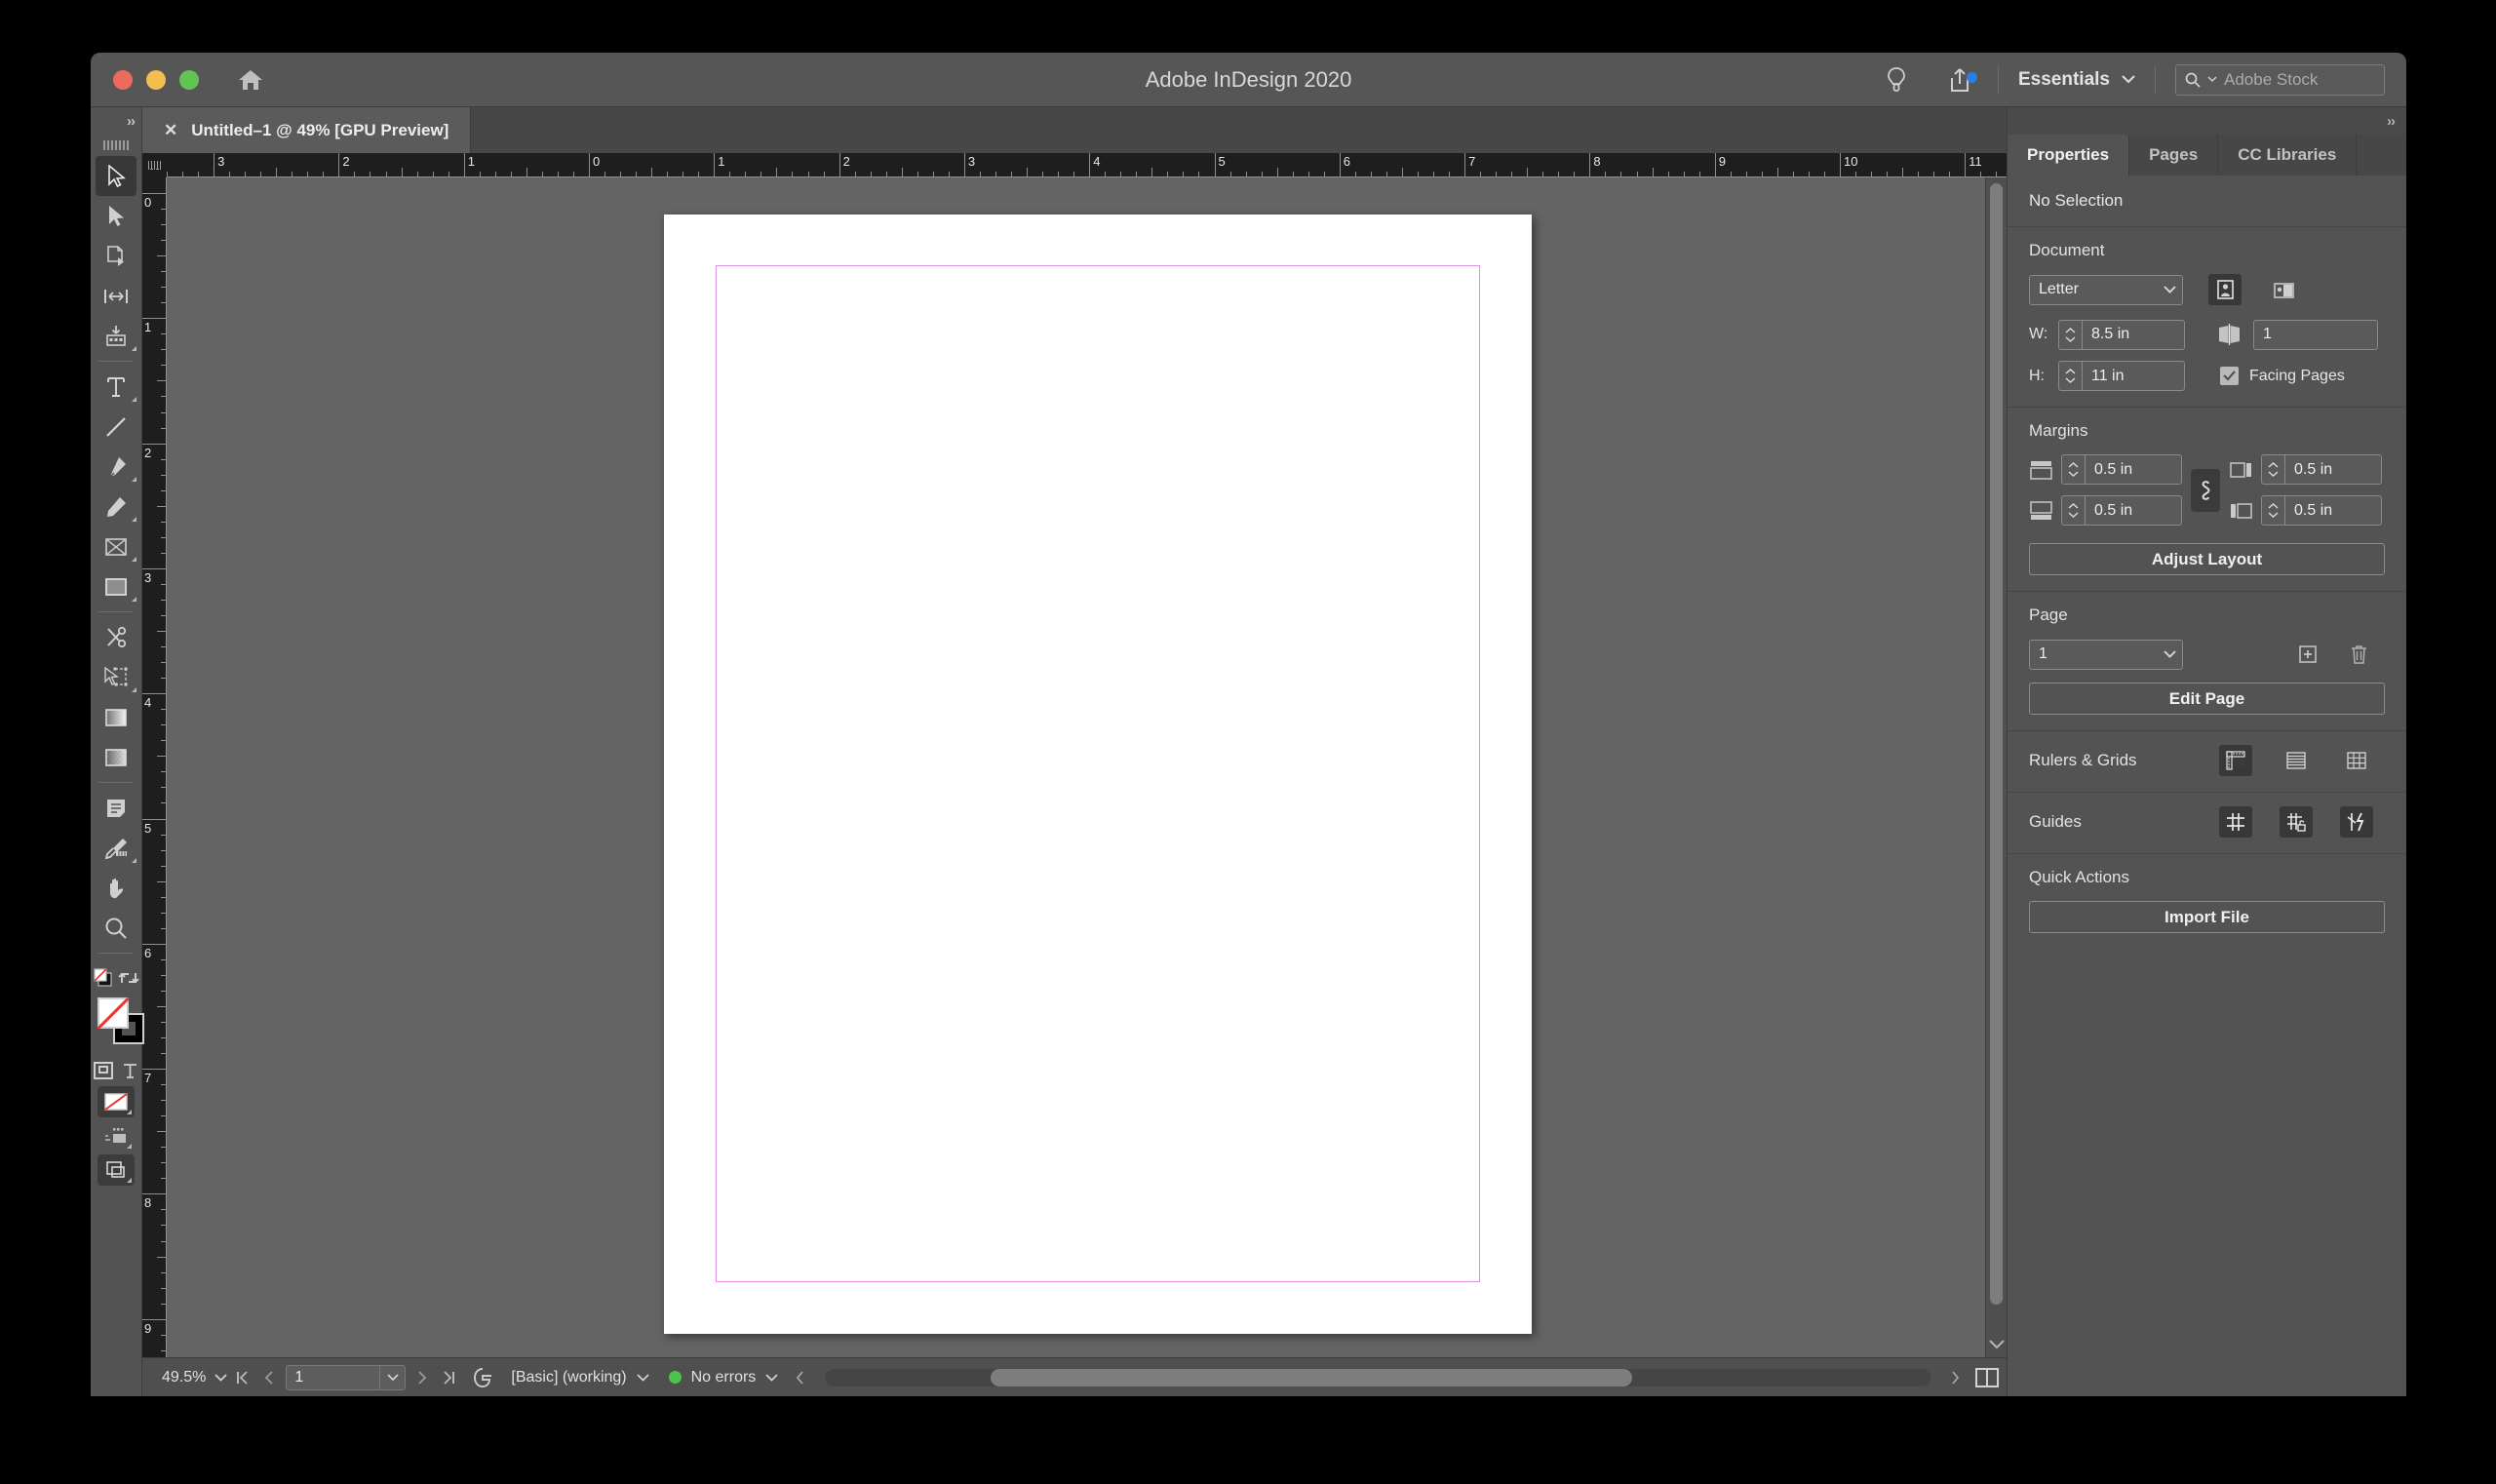  I want to click on horizontal-scroll-track, so click(1377, 1377).